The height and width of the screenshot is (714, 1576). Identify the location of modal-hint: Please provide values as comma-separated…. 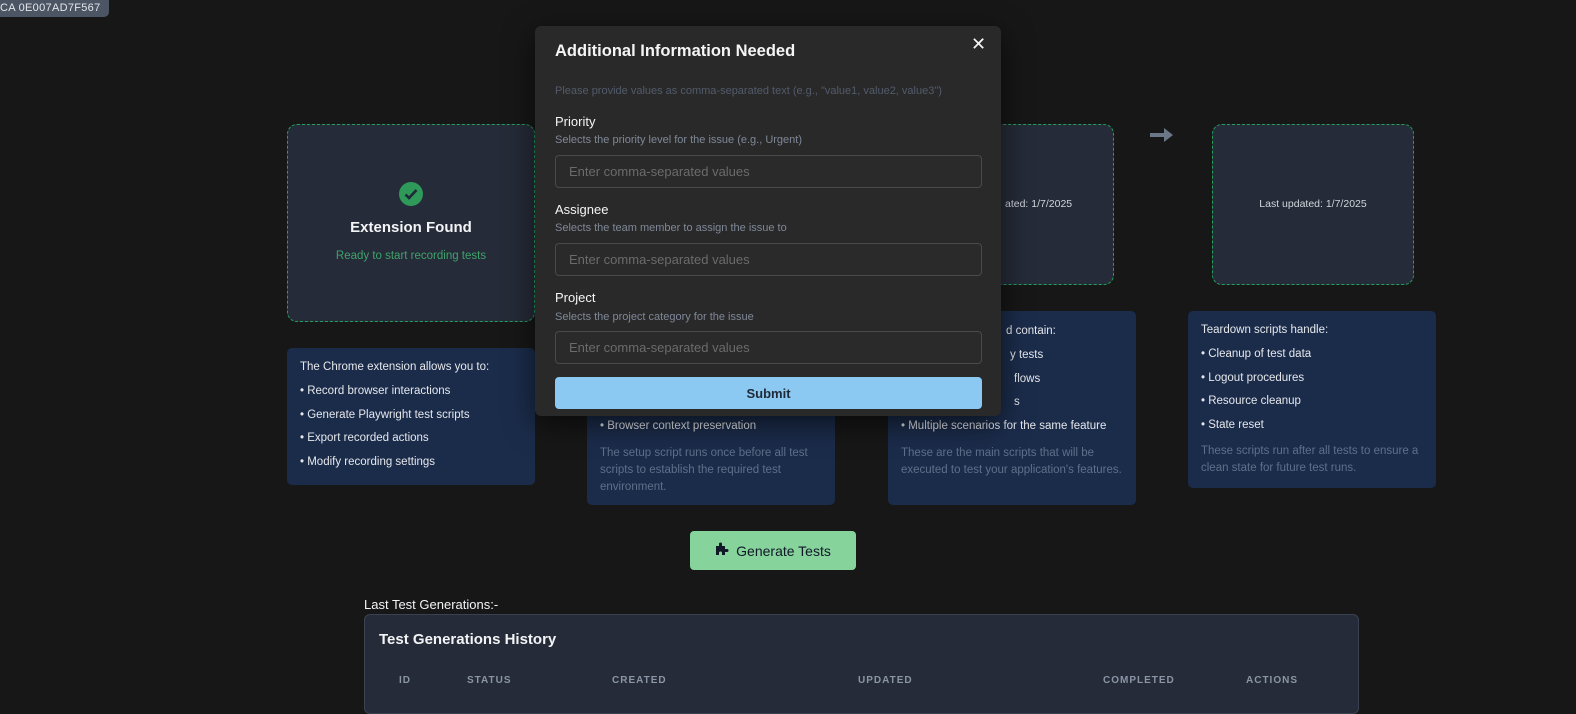
(748, 91).